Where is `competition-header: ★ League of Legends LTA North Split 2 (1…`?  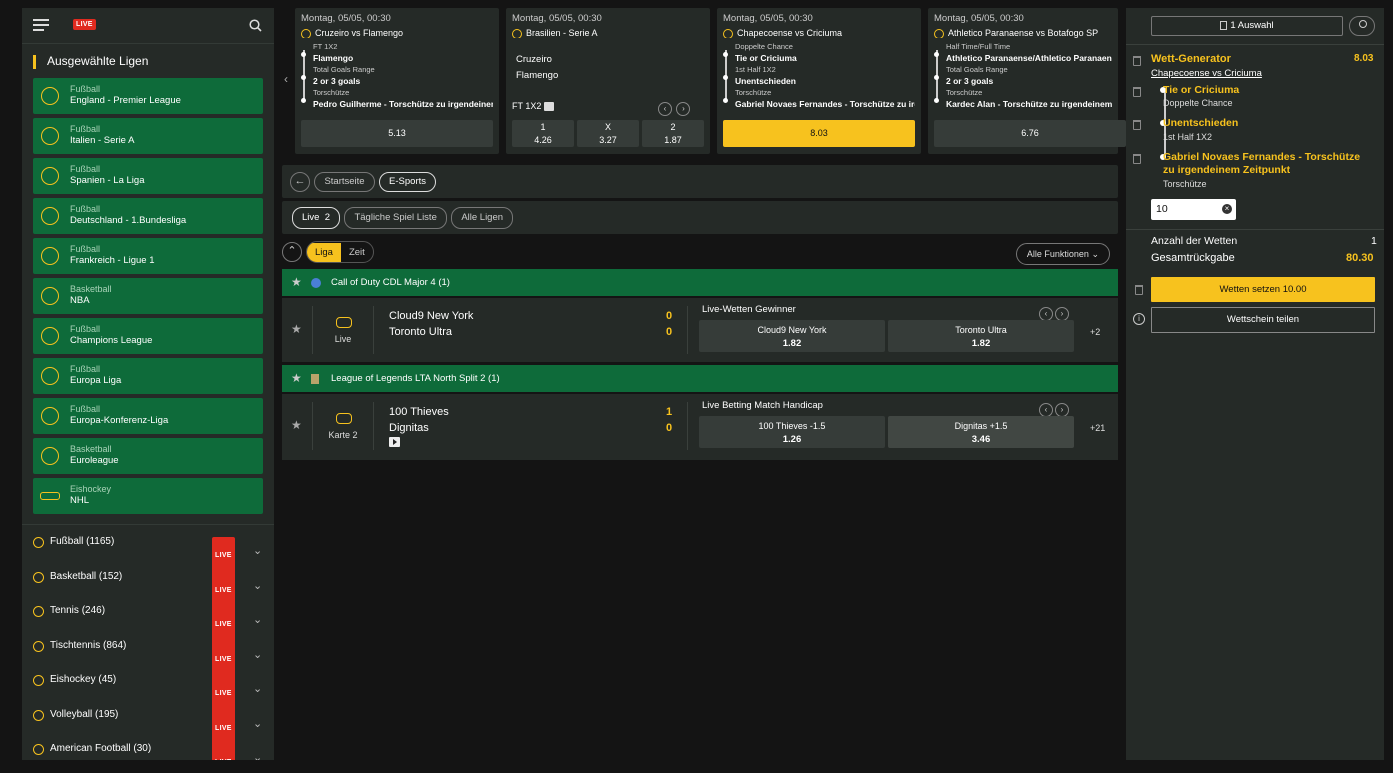
competition-header: ★ League of Legends LTA North Split 2 (1… is located at coordinates (700, 378).